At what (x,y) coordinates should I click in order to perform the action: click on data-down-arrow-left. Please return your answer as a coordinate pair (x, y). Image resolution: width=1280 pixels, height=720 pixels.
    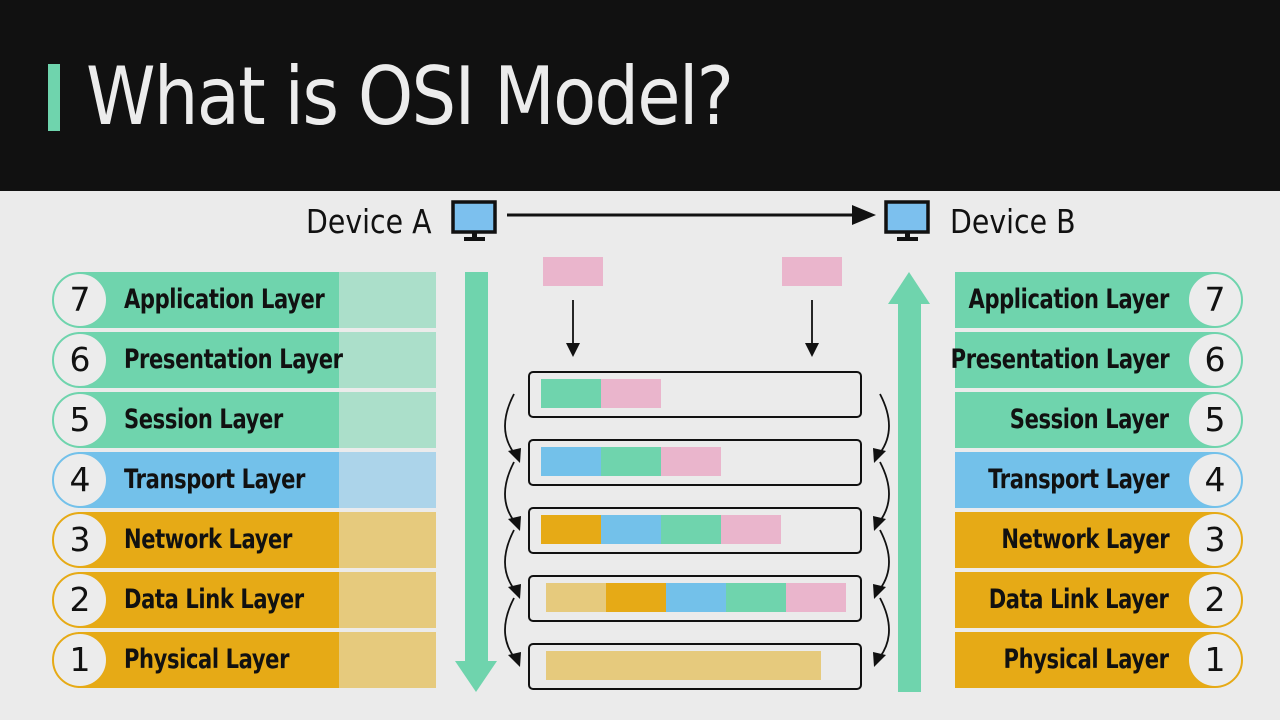
    Looking at the image, I should click on (573, 328).